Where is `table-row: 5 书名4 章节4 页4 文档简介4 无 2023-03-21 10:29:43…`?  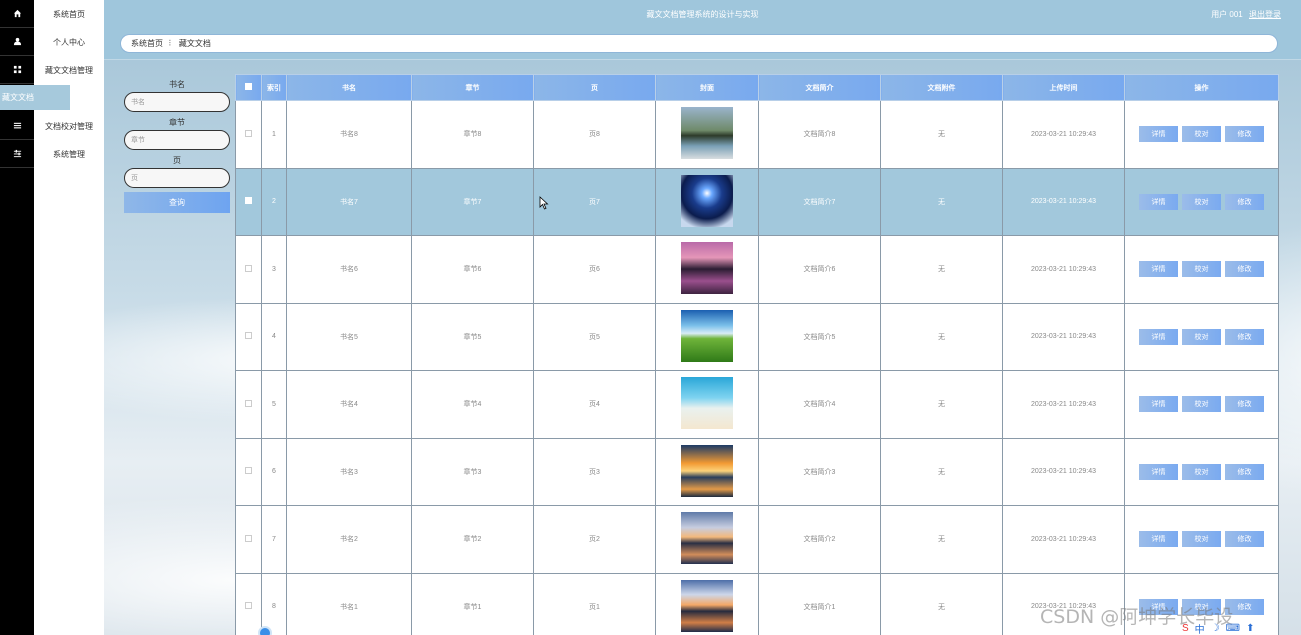 table-row: 5 书名4 章节4 页4 文档简介4 无 2023-03-21 10:29:43… is located at coordinates (757, 404).